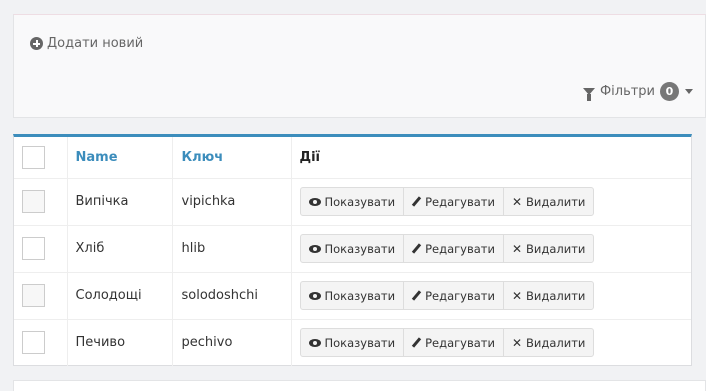 The height and width of the screenshot is (391, 706). Describe the element at coordinates (119, 249) in the screenshot. I see `row-name: Хліб` at that location.